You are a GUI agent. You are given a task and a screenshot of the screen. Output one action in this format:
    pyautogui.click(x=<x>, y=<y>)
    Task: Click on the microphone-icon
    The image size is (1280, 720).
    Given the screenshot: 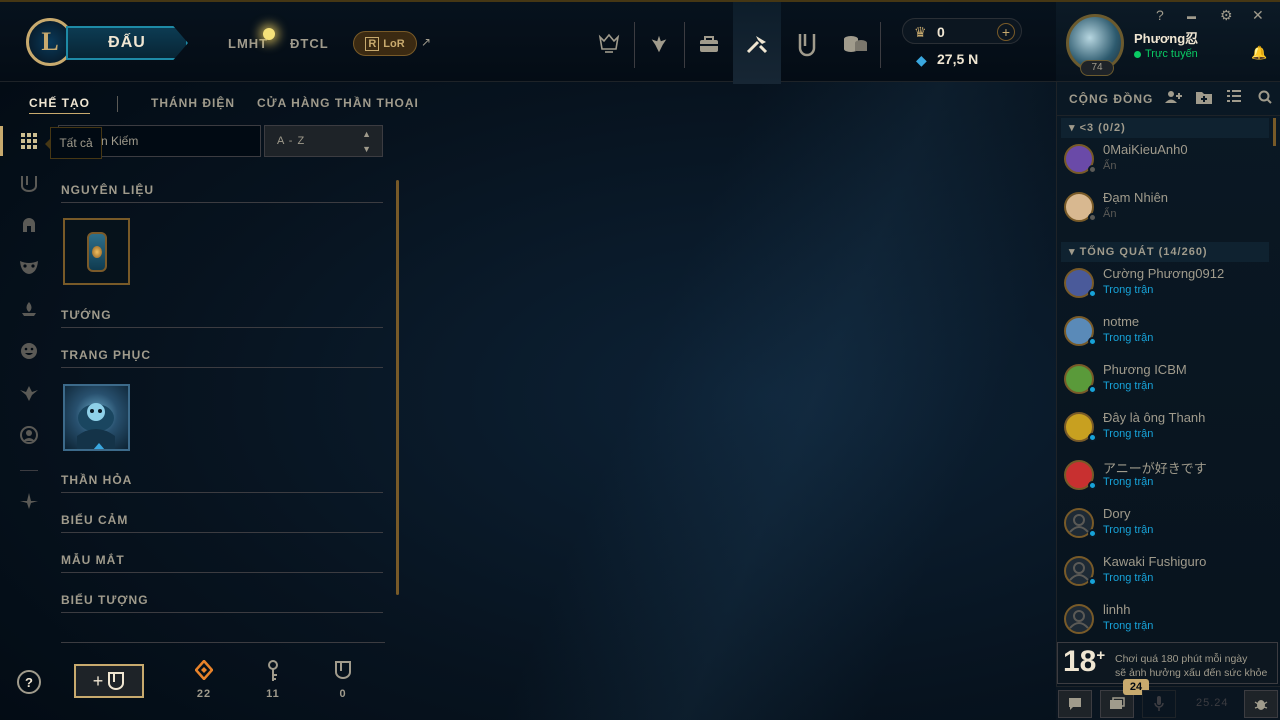 What is the action you would take?
    pyautogui.click(x=1159, y=703)
    